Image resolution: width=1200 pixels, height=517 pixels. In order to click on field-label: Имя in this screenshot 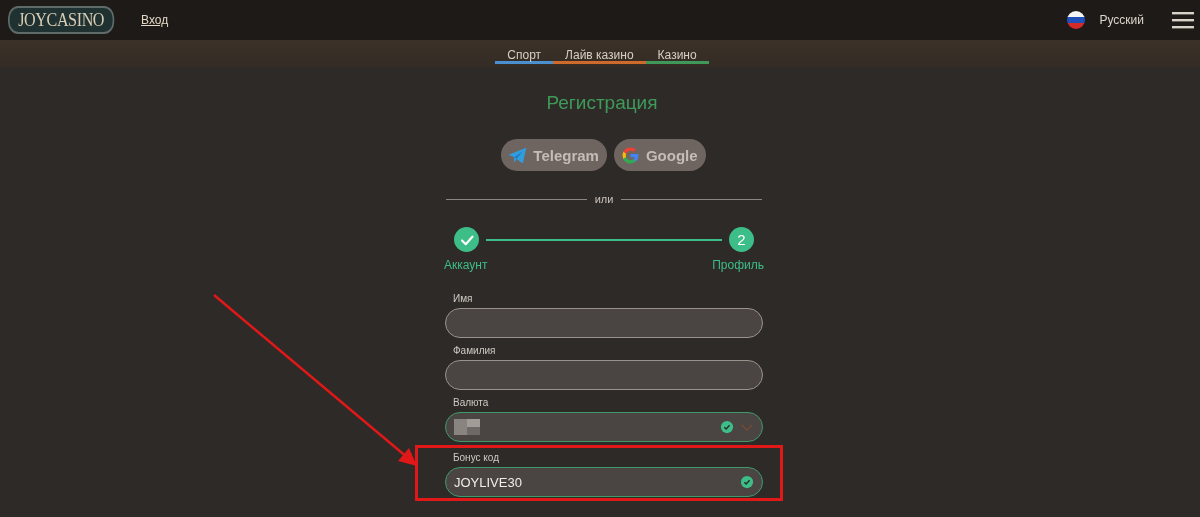, I will do `click(463, 298)`.